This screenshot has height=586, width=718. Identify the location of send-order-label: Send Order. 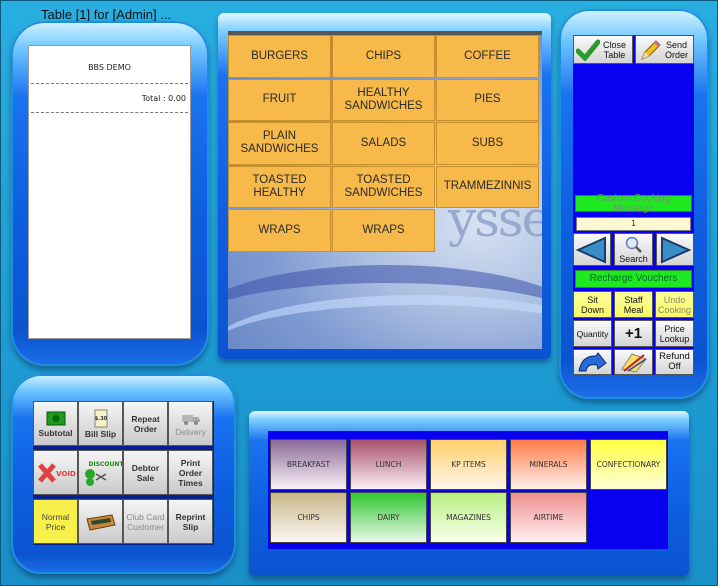
(677, 49).